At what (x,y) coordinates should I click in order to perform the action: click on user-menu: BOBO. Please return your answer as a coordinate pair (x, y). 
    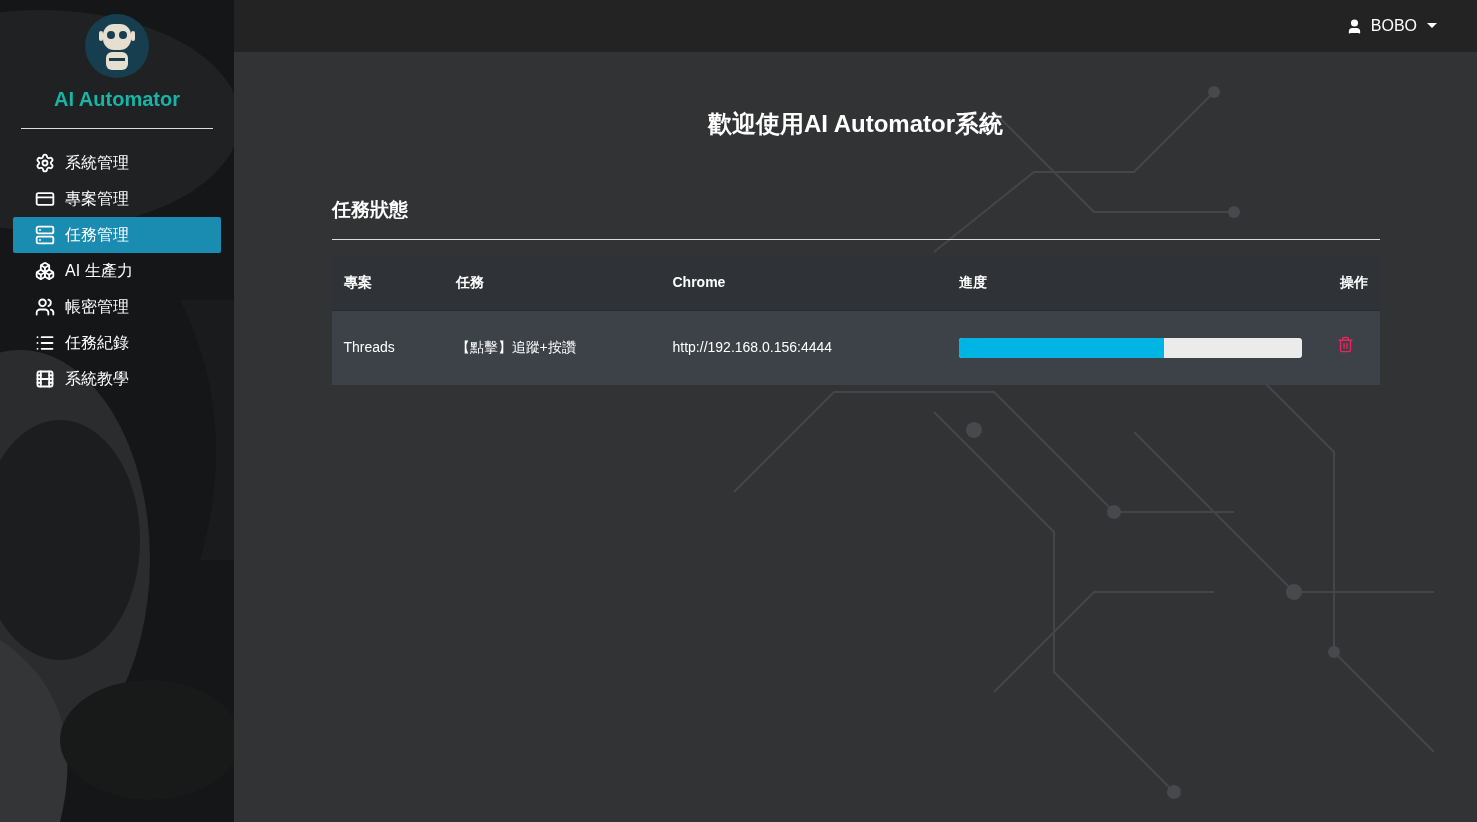
    Looking at the image, I should click on (1391, 26).